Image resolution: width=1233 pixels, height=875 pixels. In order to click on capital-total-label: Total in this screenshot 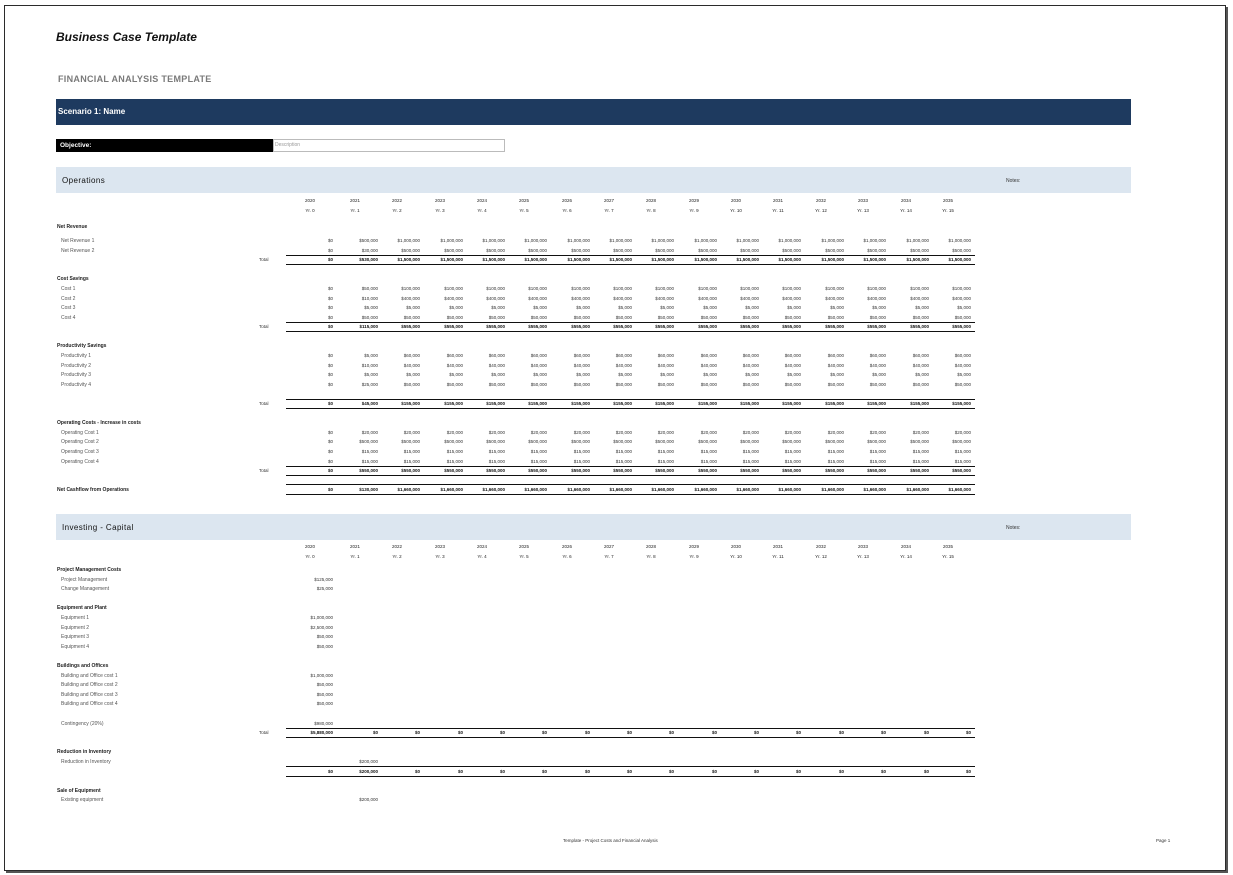, I will do `click(264, 732)`.